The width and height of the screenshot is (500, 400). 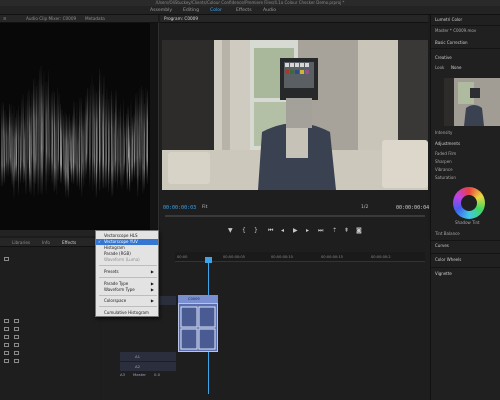 I want to click on menu-item-presets: Presets ▶, so click(x=127, y=272).